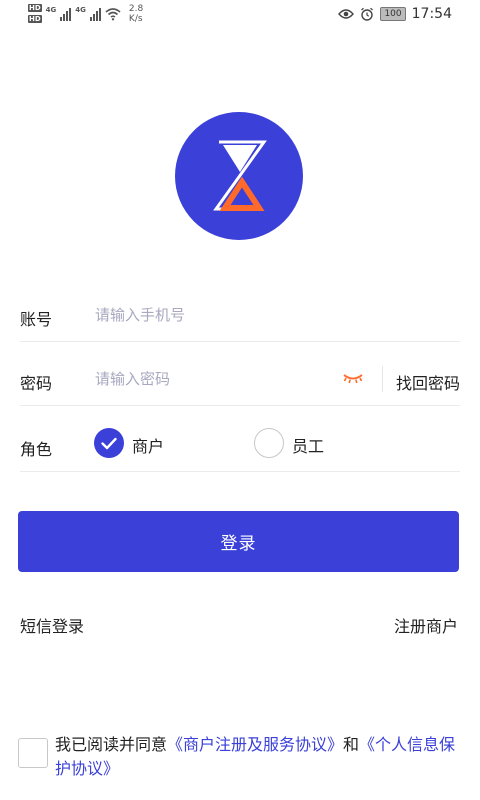 The width and height of the screenshot is (480, 800). Describe the element at coordinates (238, 541) in the screenshot. I see `login-button: 登录` at that location.